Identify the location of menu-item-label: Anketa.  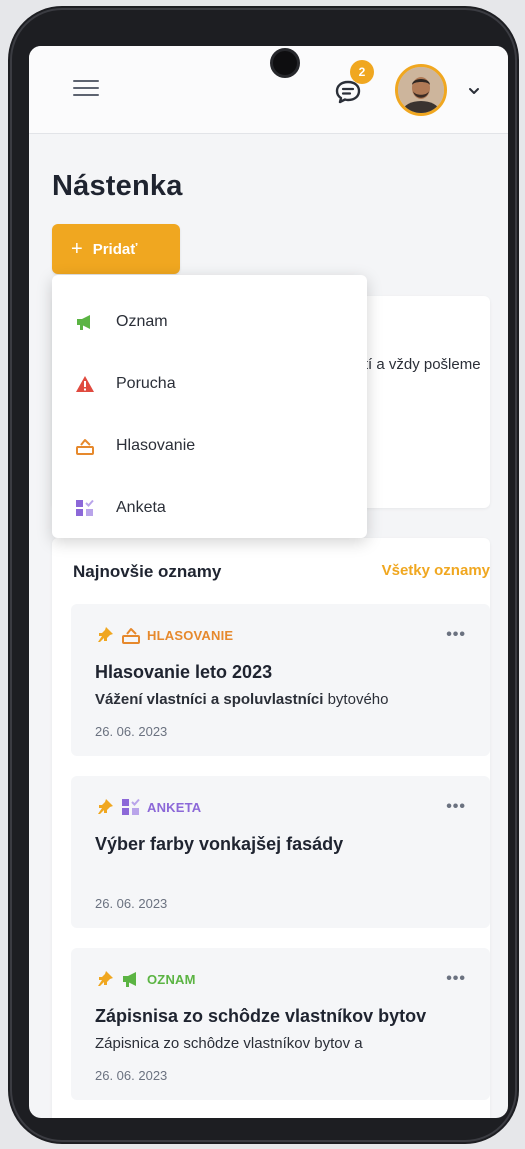
(141, 507).